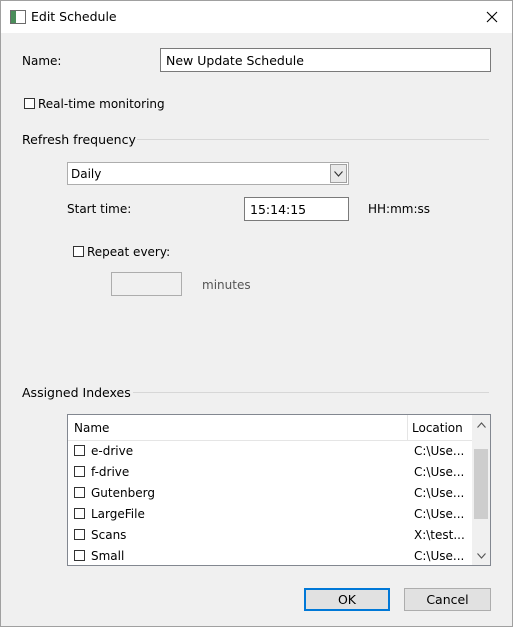 The image size is (513, 627). What do you see at coordinates (112, 451) in the screenshot?
I see `index-name: e-drive` at bounding box center [112, 451].